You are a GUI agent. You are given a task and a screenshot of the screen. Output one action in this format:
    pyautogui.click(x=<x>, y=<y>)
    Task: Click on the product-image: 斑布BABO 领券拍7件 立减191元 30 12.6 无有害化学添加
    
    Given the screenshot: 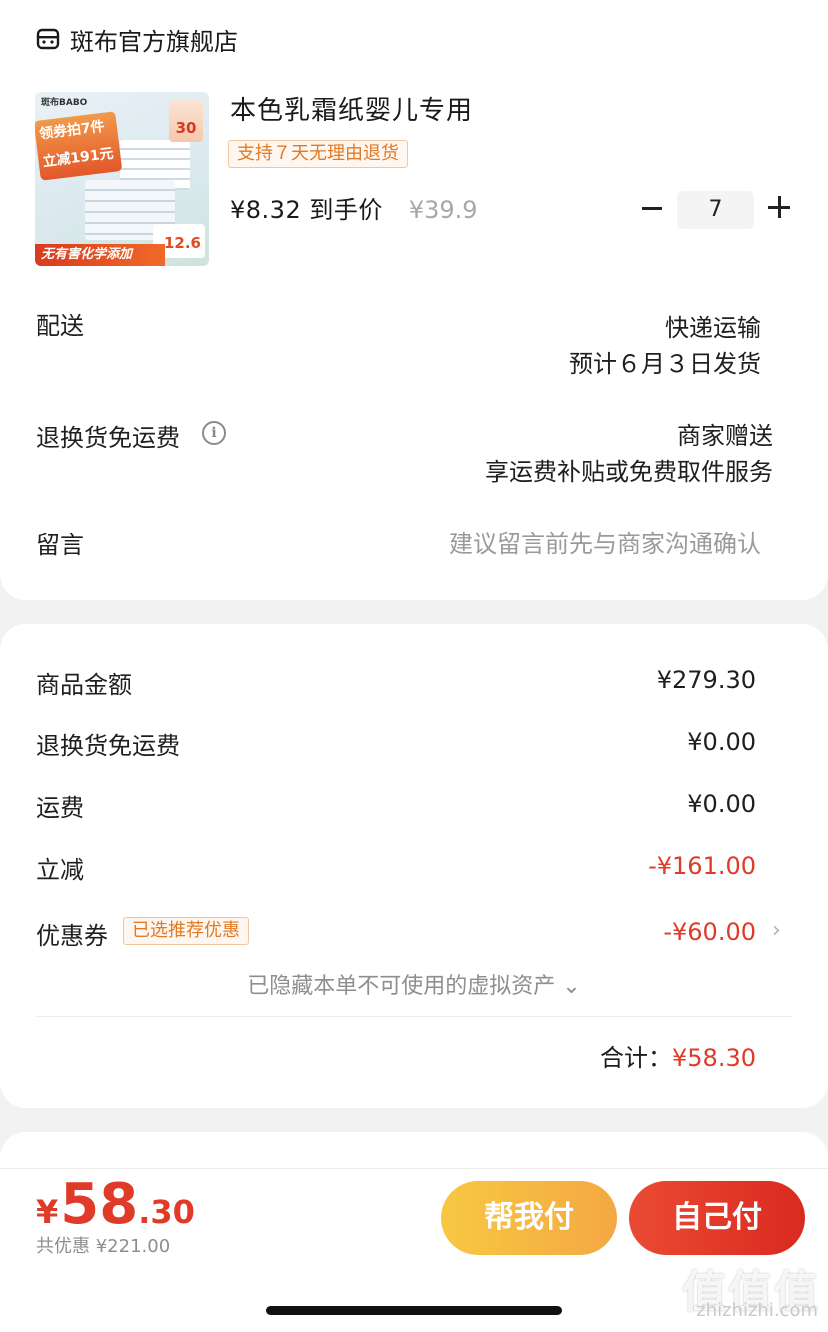 What is the action you would take?
    pyautogui.click(x=122, y=179)
    